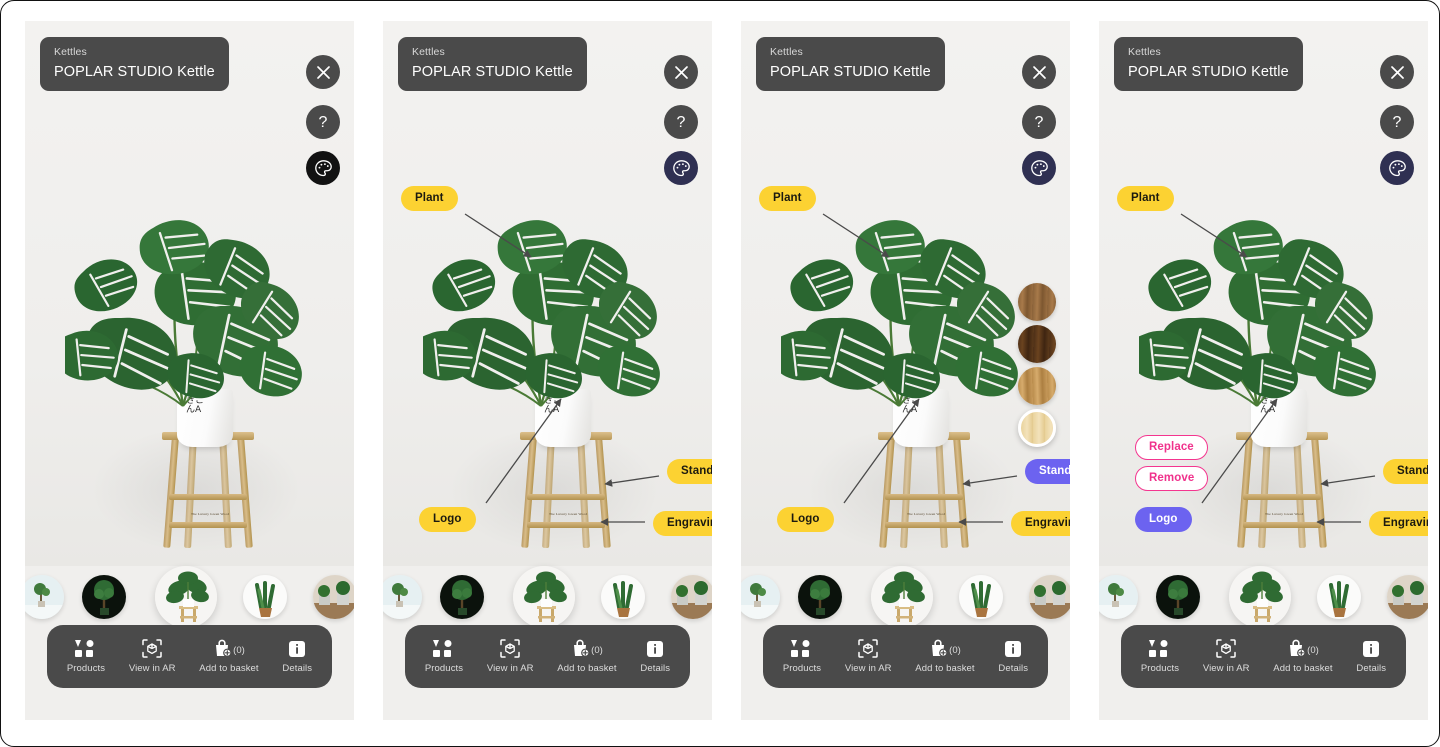 This screenshot has height=747, width=1440. Describe the element at coordinates (1172, 478) in the screenshot. I see `remove-button: Remove` at that location.